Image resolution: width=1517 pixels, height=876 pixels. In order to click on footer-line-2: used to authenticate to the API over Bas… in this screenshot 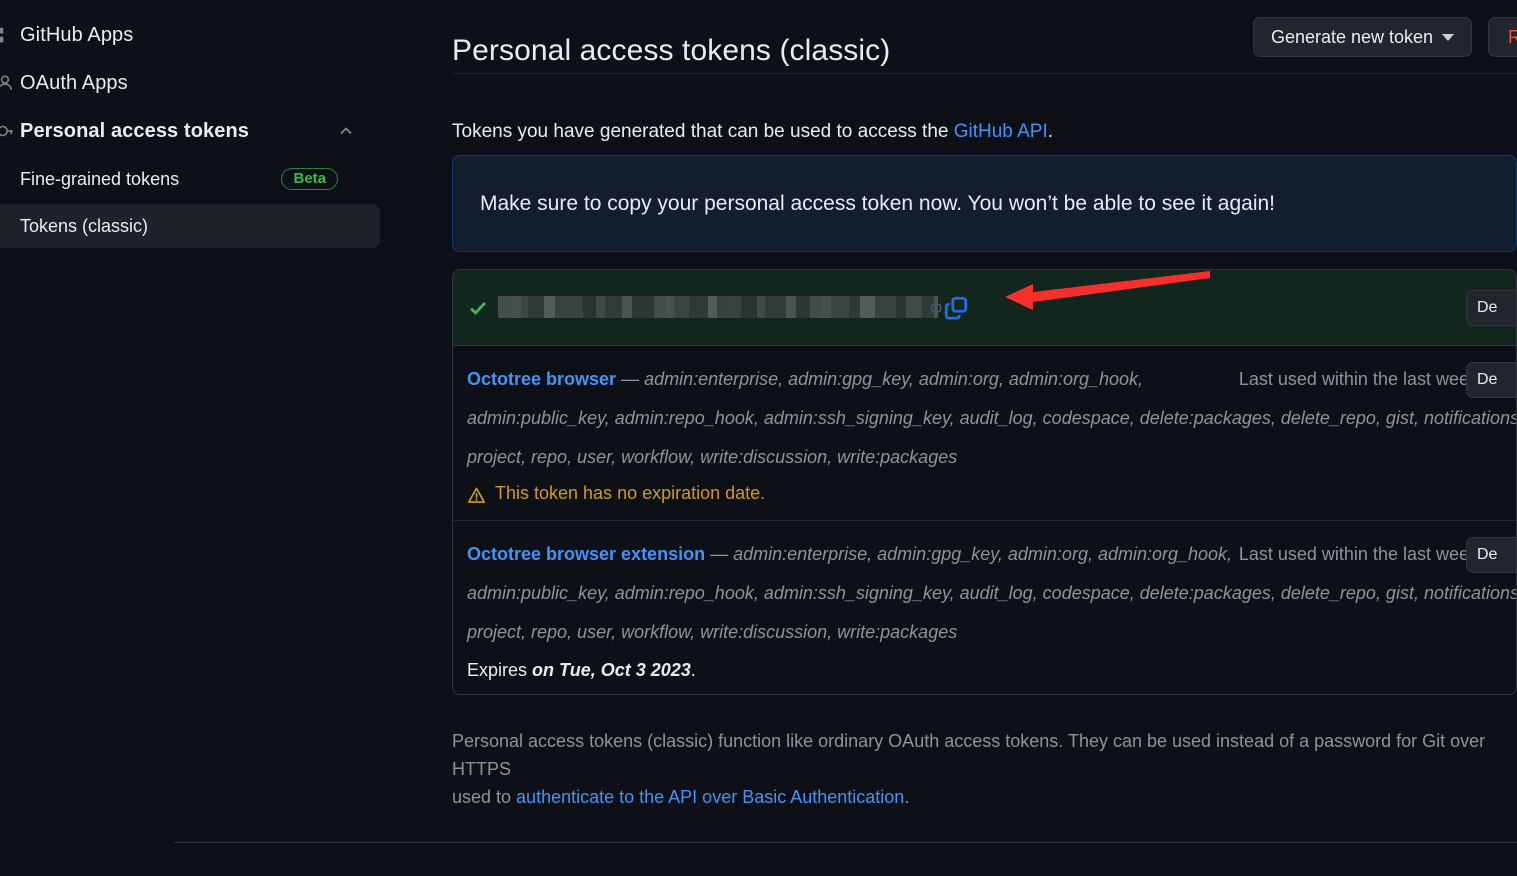, I will do `click(984, 797)`.